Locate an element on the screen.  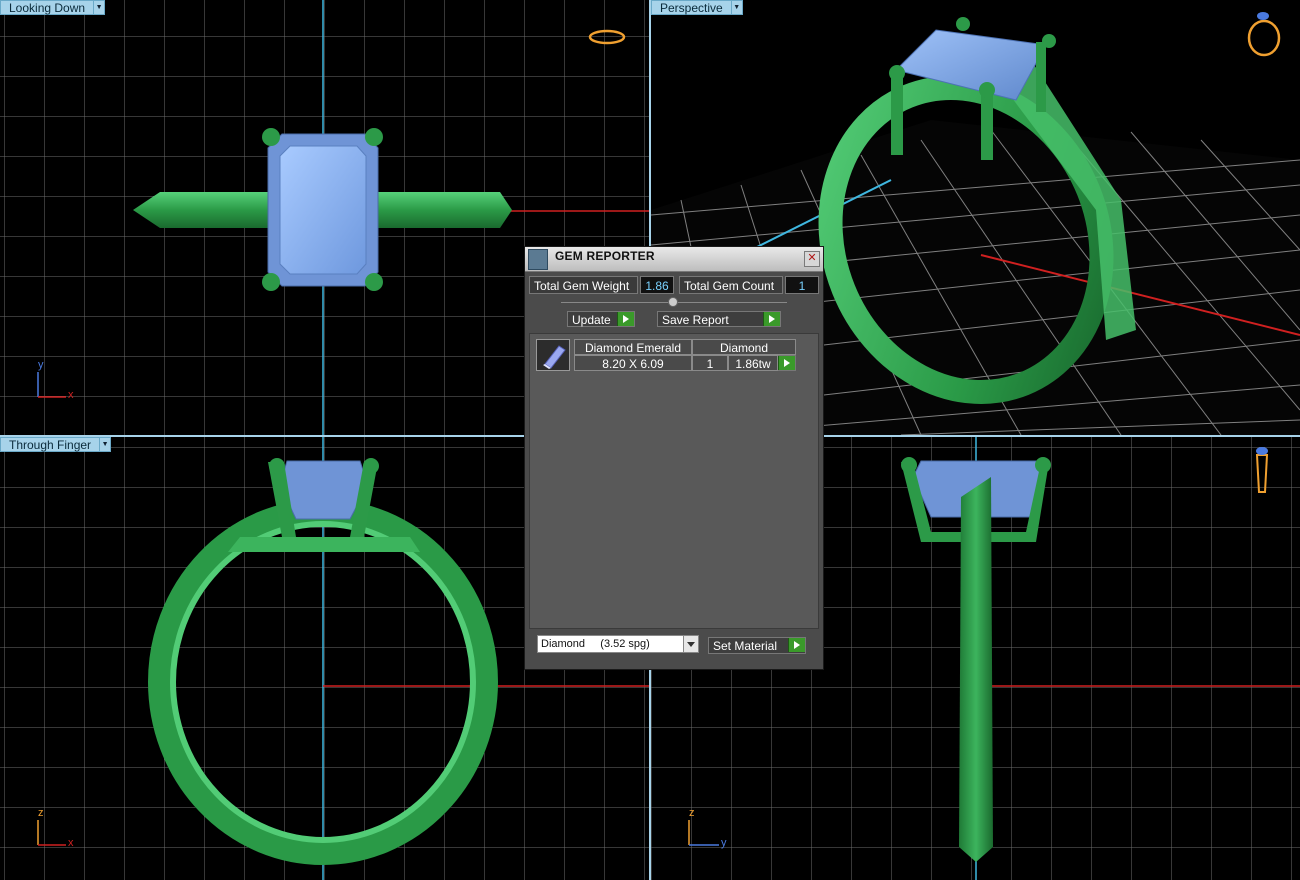
material-select-value: Diamond (3.52 spg) is located at coordinates (595, 644).